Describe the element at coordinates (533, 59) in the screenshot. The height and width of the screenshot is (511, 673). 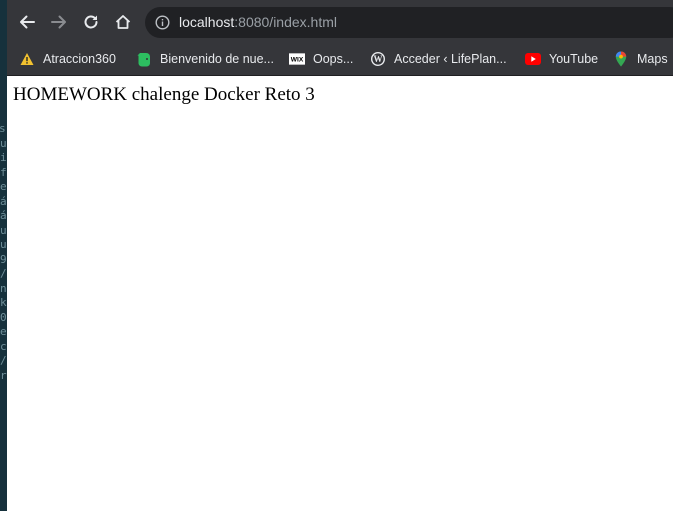
I see `youtube-icon` at that location.